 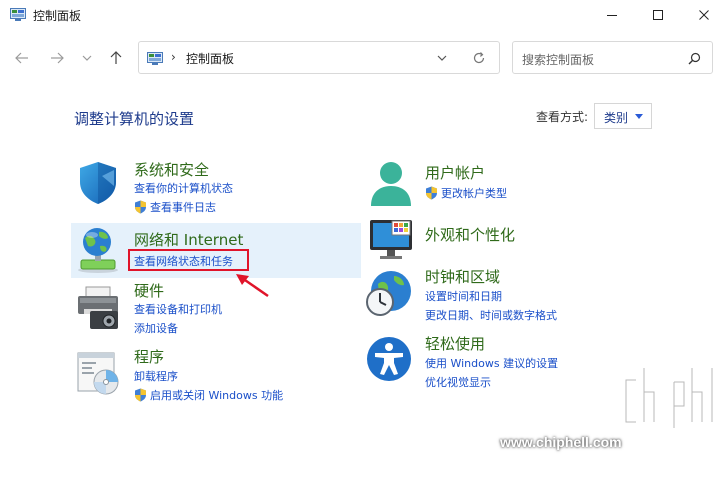 What do you see at coordinates (149, 356) in the screenshot?
I see `category-programs: 程序` at bounding box center [149, 356].